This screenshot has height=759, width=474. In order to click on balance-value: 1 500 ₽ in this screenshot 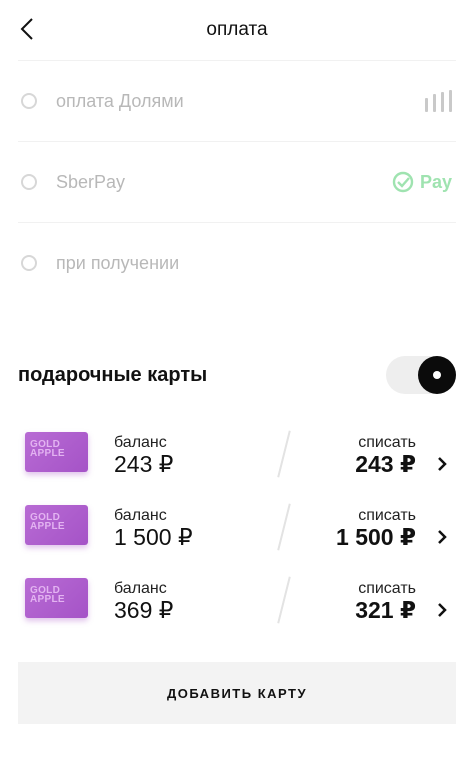, I will do `click(153, 537)`.